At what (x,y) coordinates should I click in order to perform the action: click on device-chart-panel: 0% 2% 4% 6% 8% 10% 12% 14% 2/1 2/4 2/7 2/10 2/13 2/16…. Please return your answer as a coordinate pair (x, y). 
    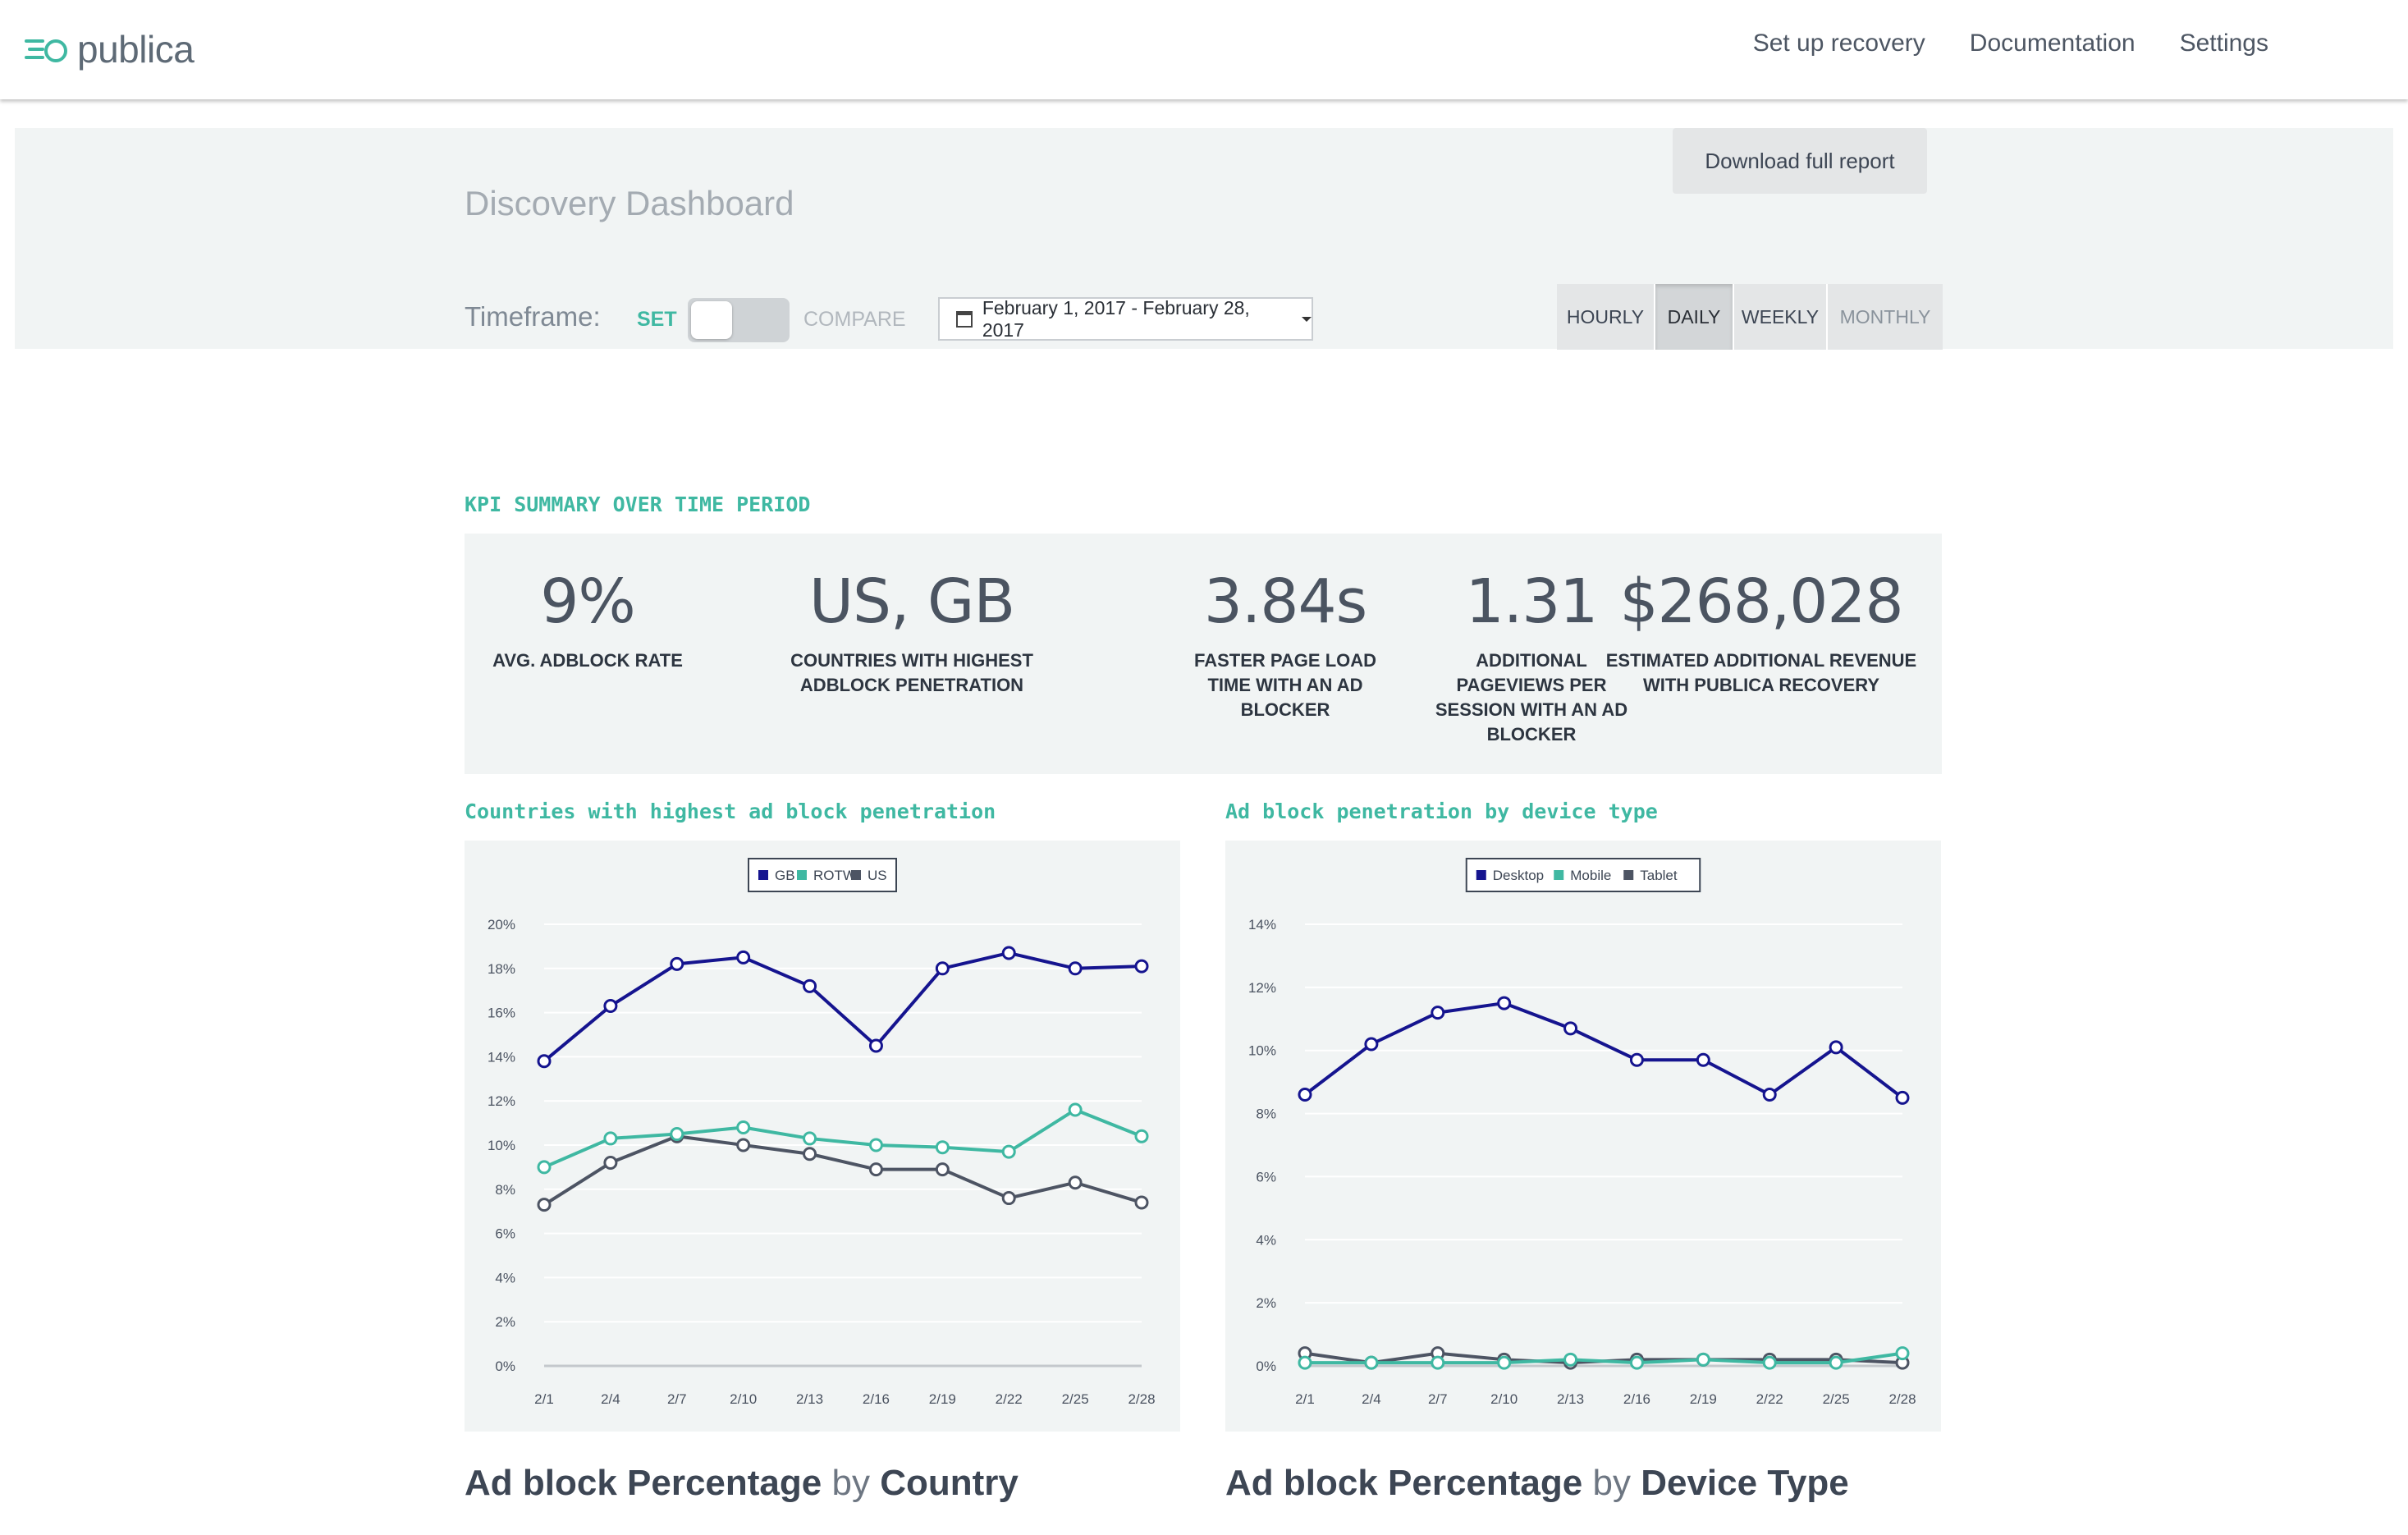
    Looking at the image, I should click on (1583, 1136).